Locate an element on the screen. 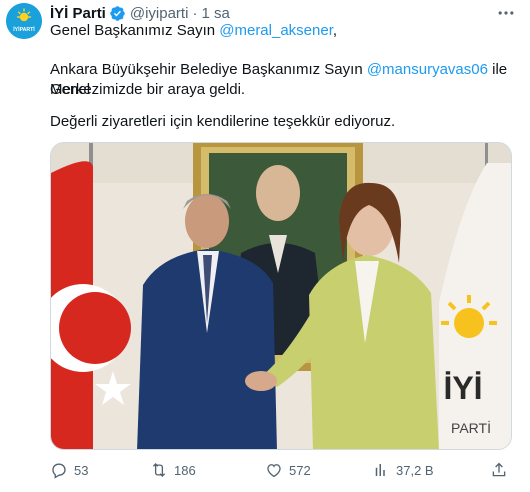 This screenshot has width=530, height=492. avatar: İYİPARTİ is located at coordinates (24, 21).